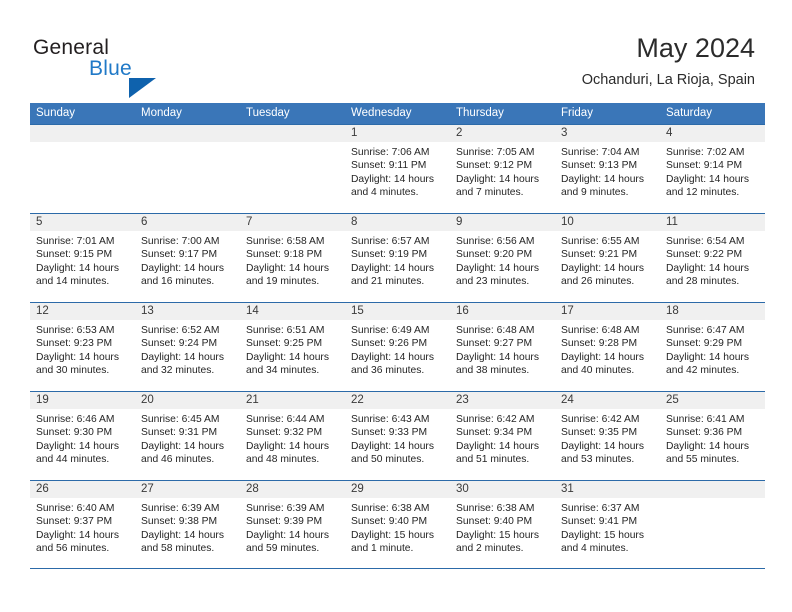 The height and width of the screenshot is (612, 792). I want to click on day-detail-line: Sunrise: 6:38 AM, so click(390, 508).